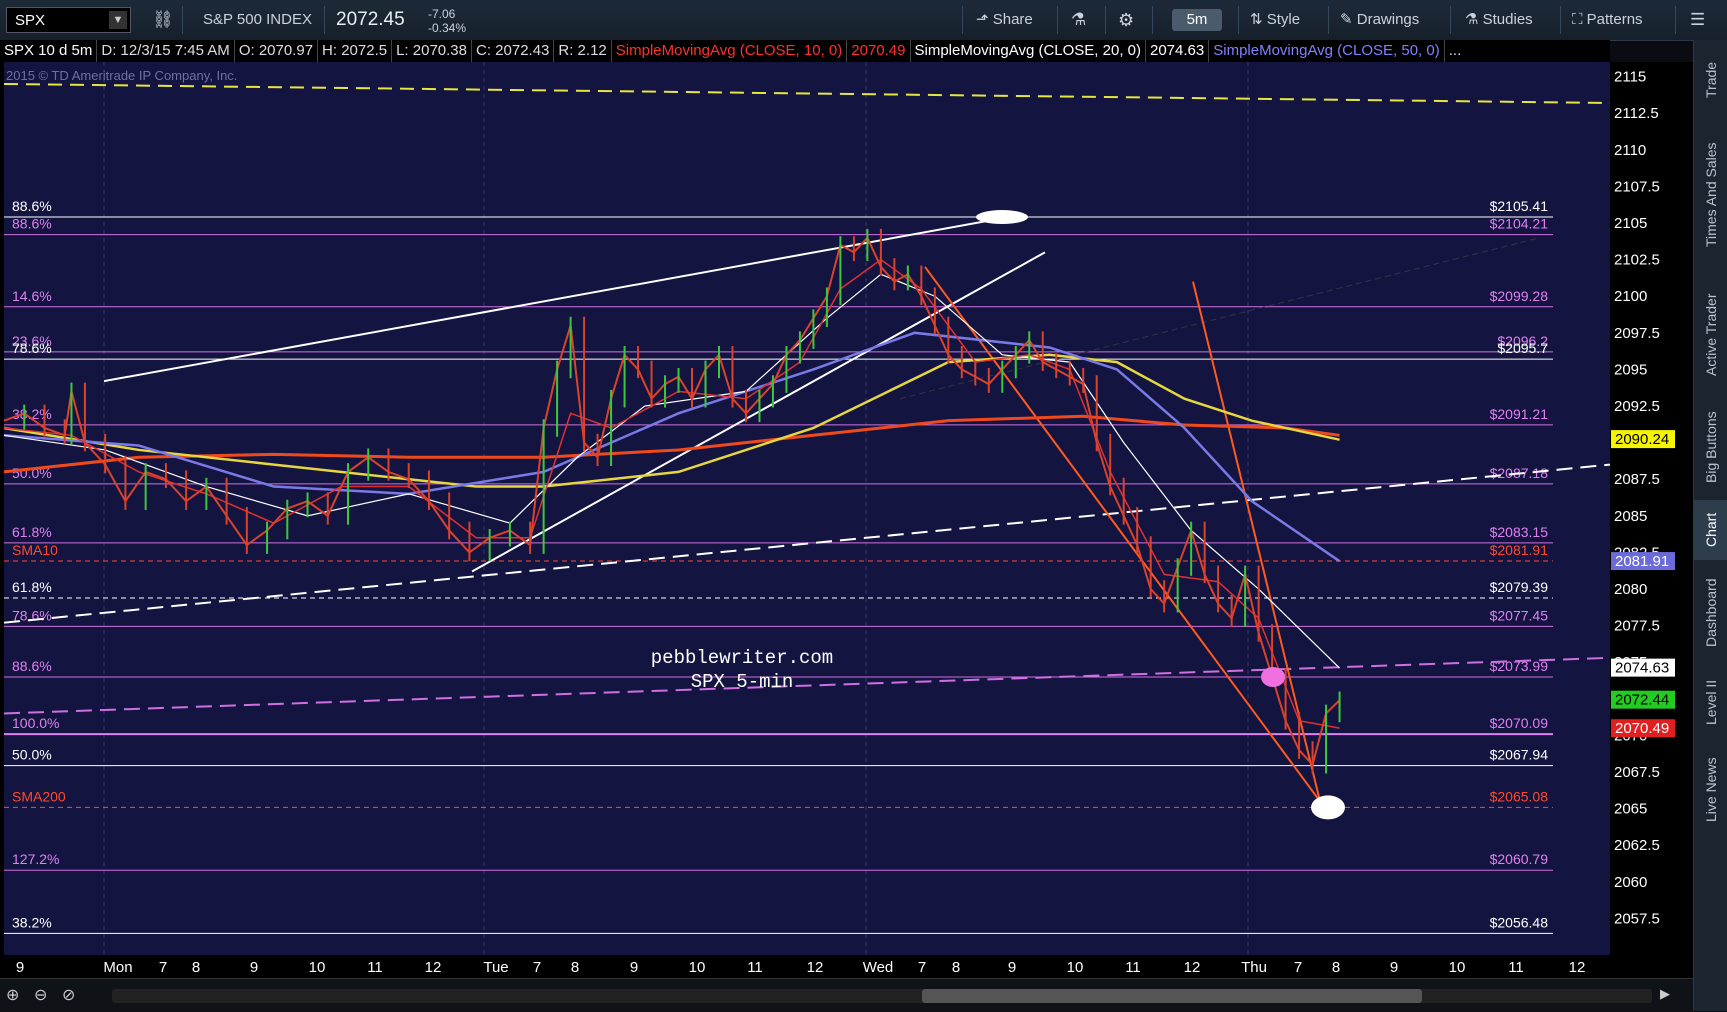 This screenshot has height=1012, width=1727. Describe the element at coordinates (1710, 195) in the screenshot. I see `side-tab-times-and-sales: Times And Sales` at that location.